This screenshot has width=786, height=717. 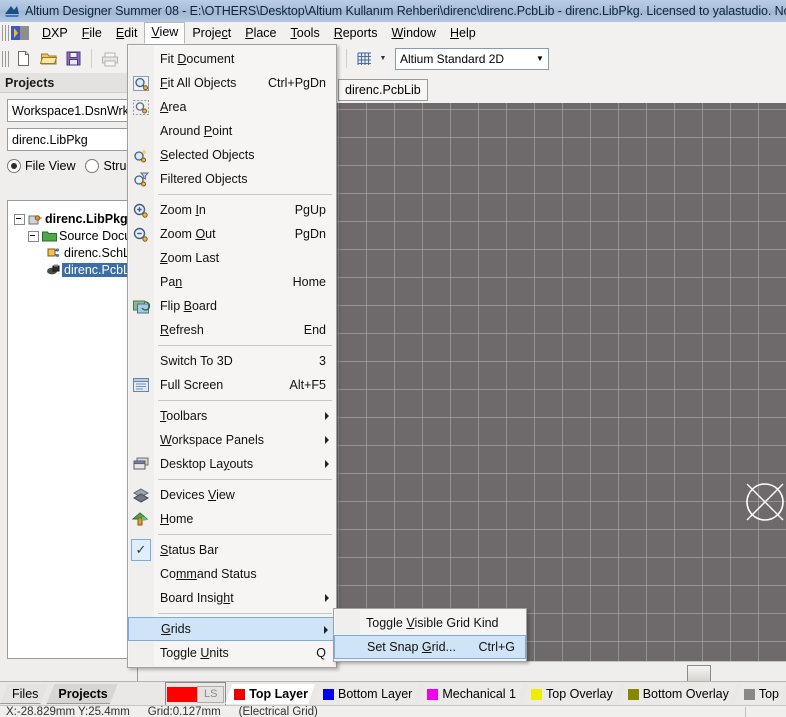 I want to click on submenu-item-toggle-visible-grid-kind: Toggle Visible Grid Kind, so click(x=430, y=623).